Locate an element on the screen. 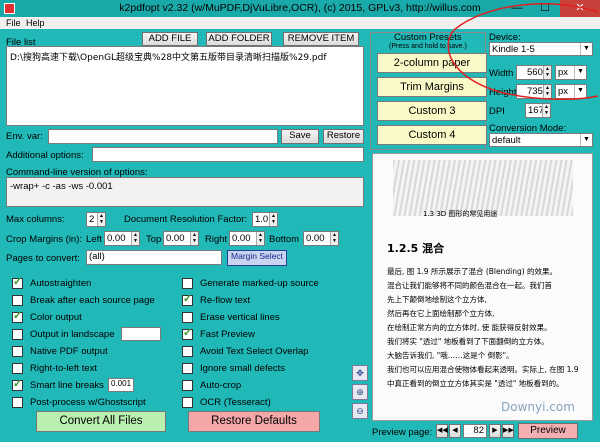  crop-bottom-label: Bottom is located at coordinates (284, 239).